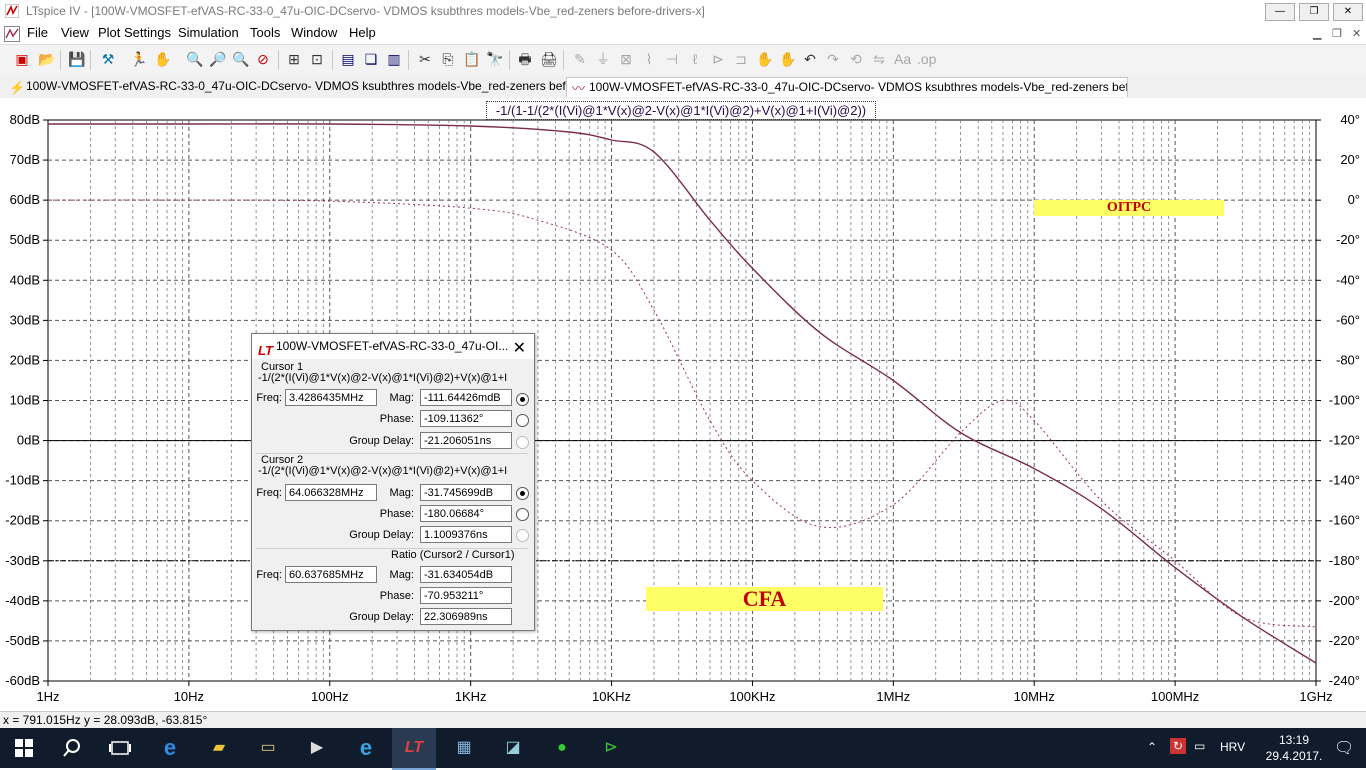  I want to click on resistor-icon: ⌇, so click(649, 59).